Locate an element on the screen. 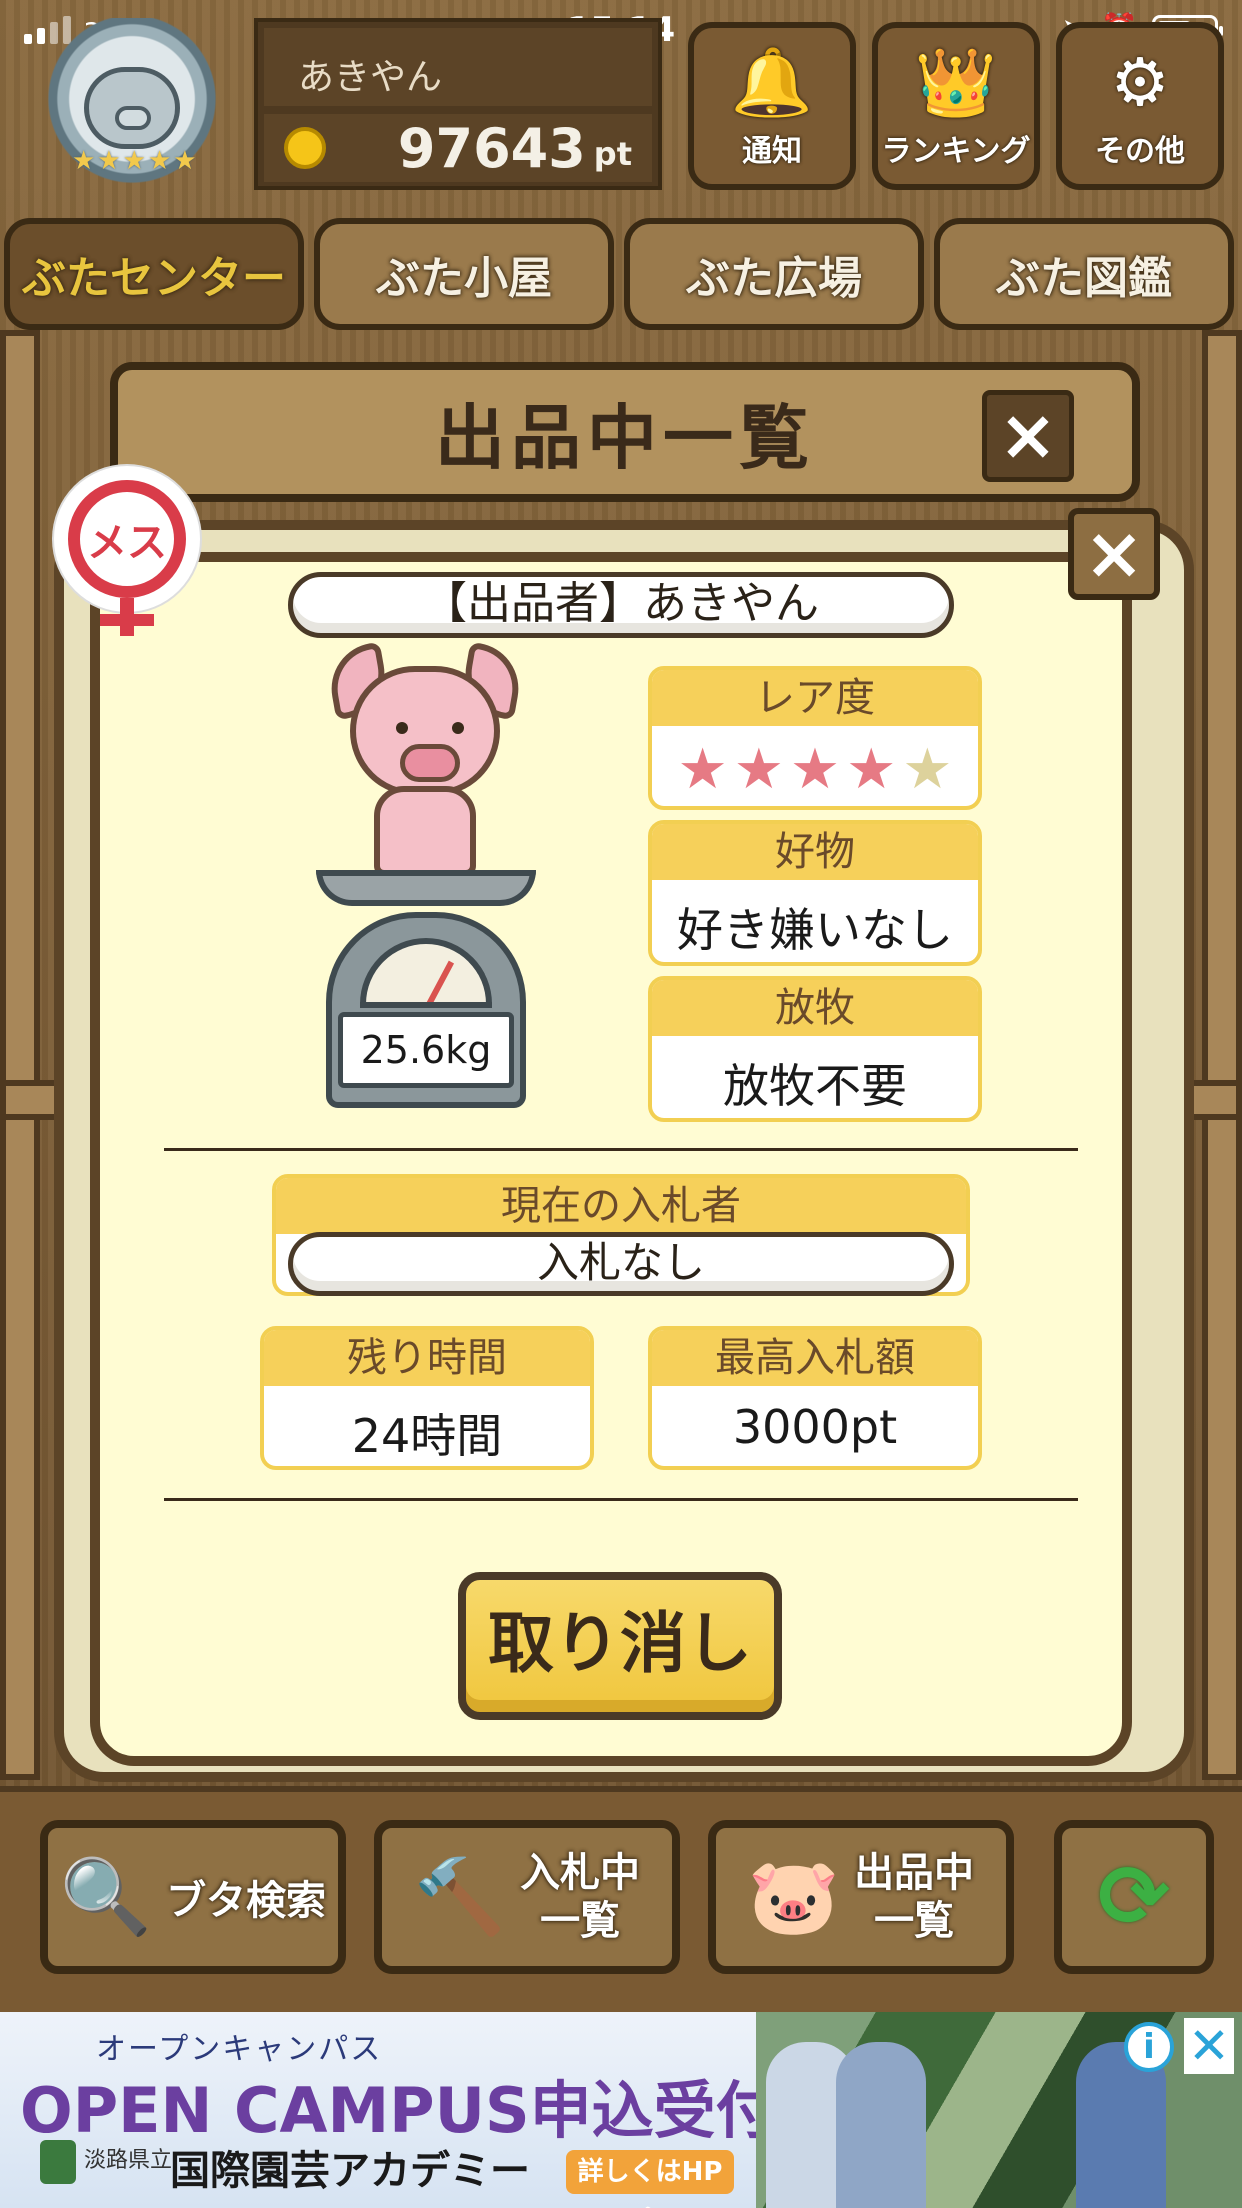 This screenshot has height=2208, width=1242. current-bidder-value: 入札なし is located at coordinates (621, 1264).